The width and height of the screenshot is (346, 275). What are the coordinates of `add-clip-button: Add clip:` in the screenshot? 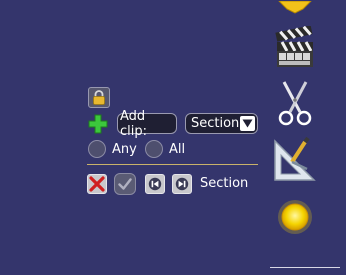 It's located at (147, 124).